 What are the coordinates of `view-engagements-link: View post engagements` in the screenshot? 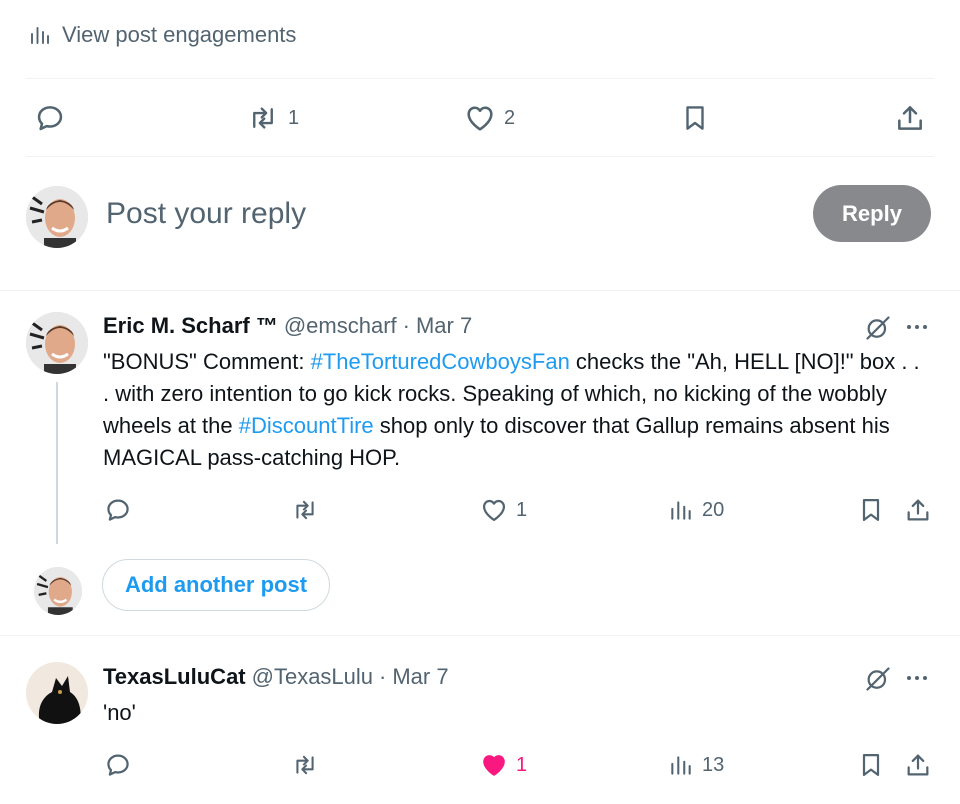 It's located at (162, 35).